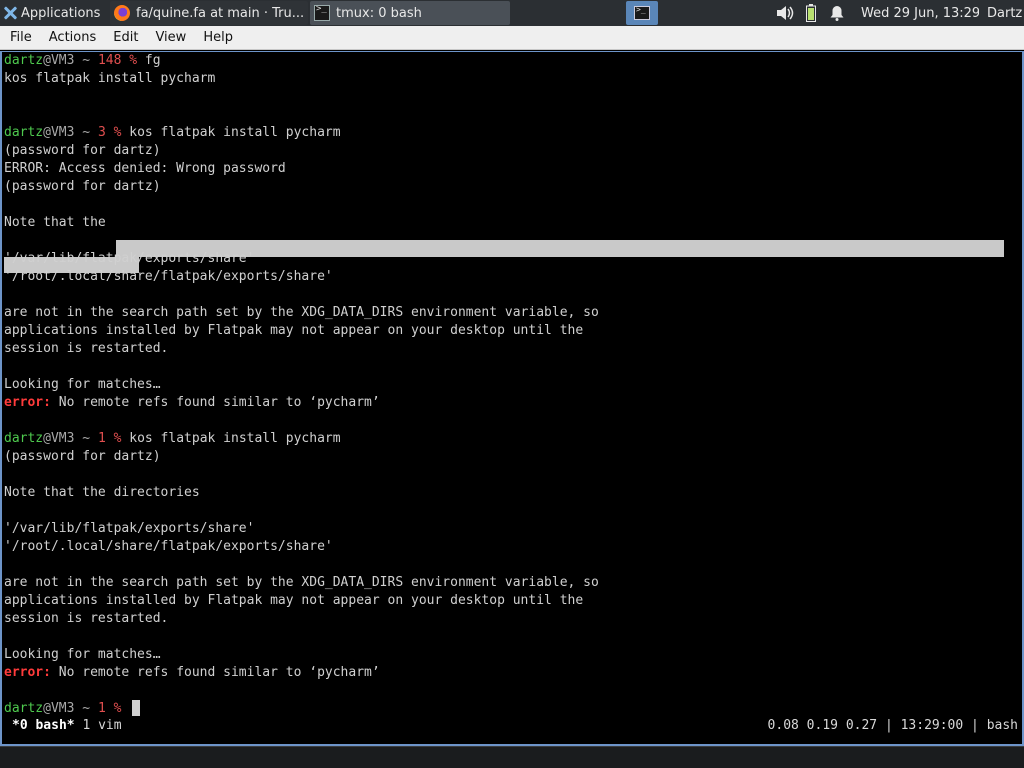 The height and width of the screenshot is (768, 1024). I want to click on workspace-switcher-button, so click(642, 13).